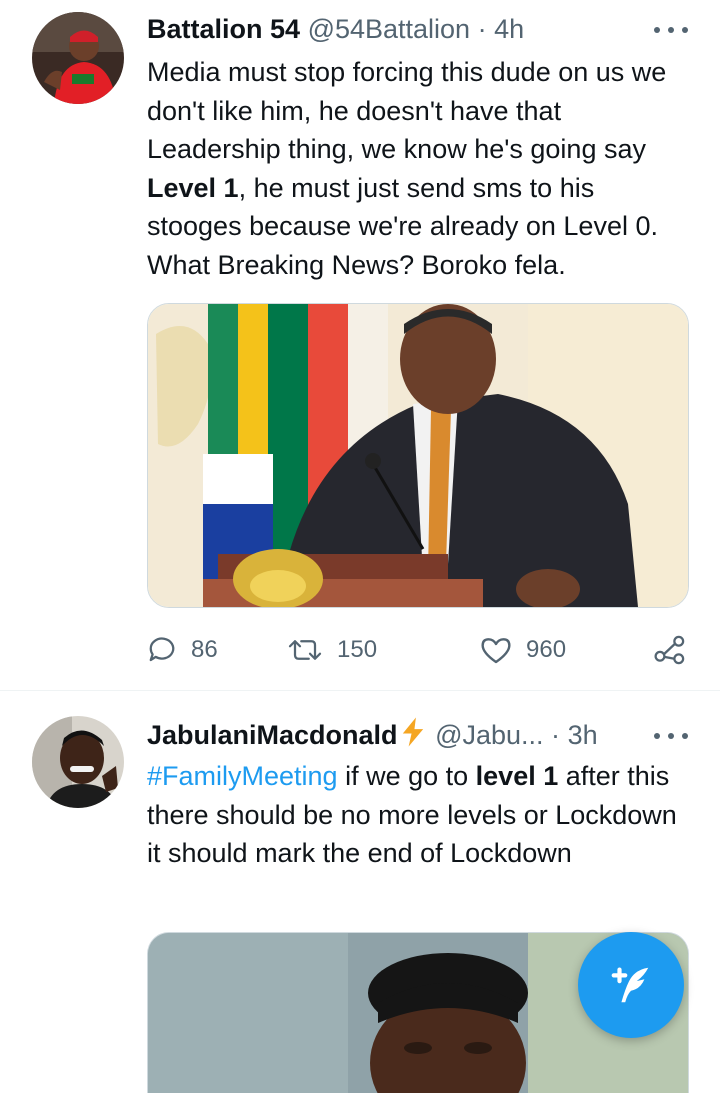 The height and width of the screenshot is (1093, 720). What do you see at coordinates (272, 735) in the screenshot?
I see `display-name: JabulaniMacdonald` at bounding box center [272, 735].